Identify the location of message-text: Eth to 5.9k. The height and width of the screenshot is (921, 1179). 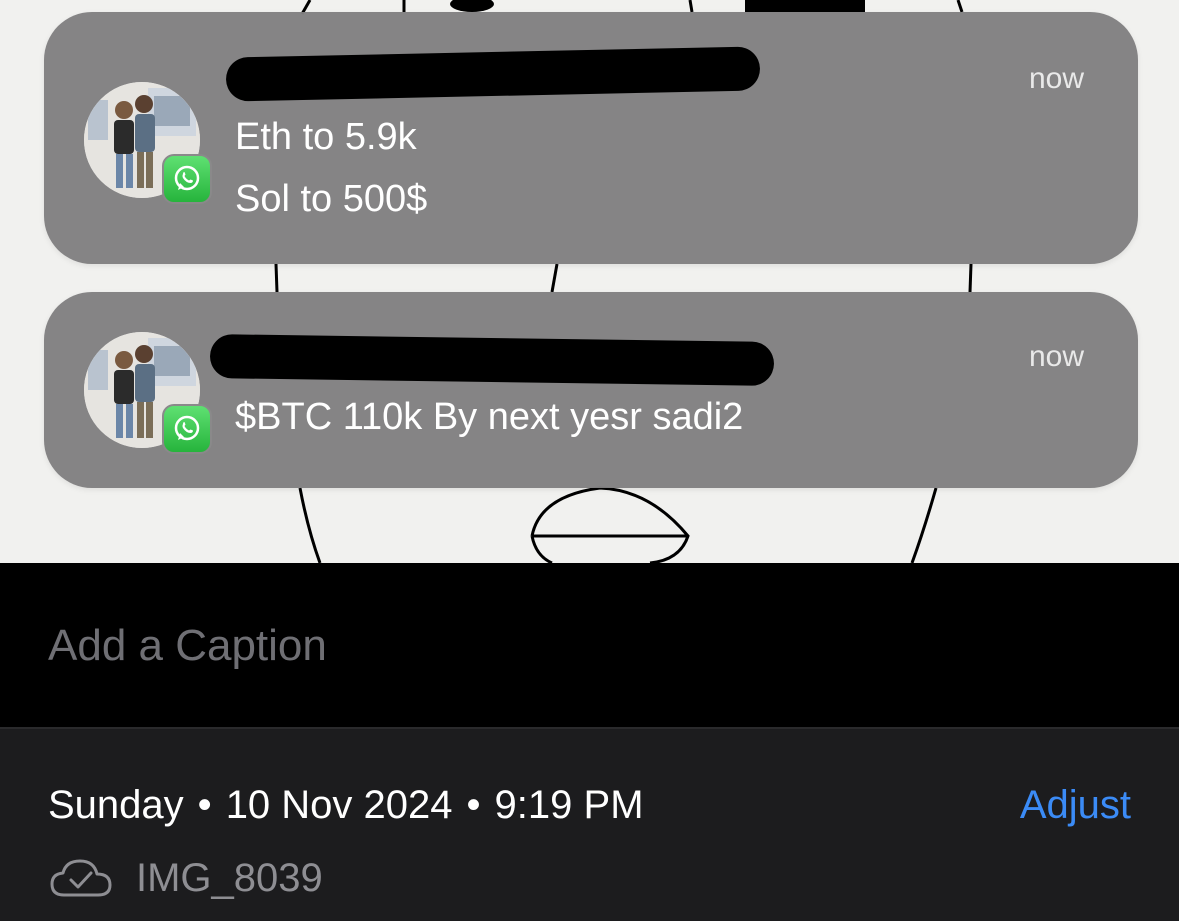
(326, 137).